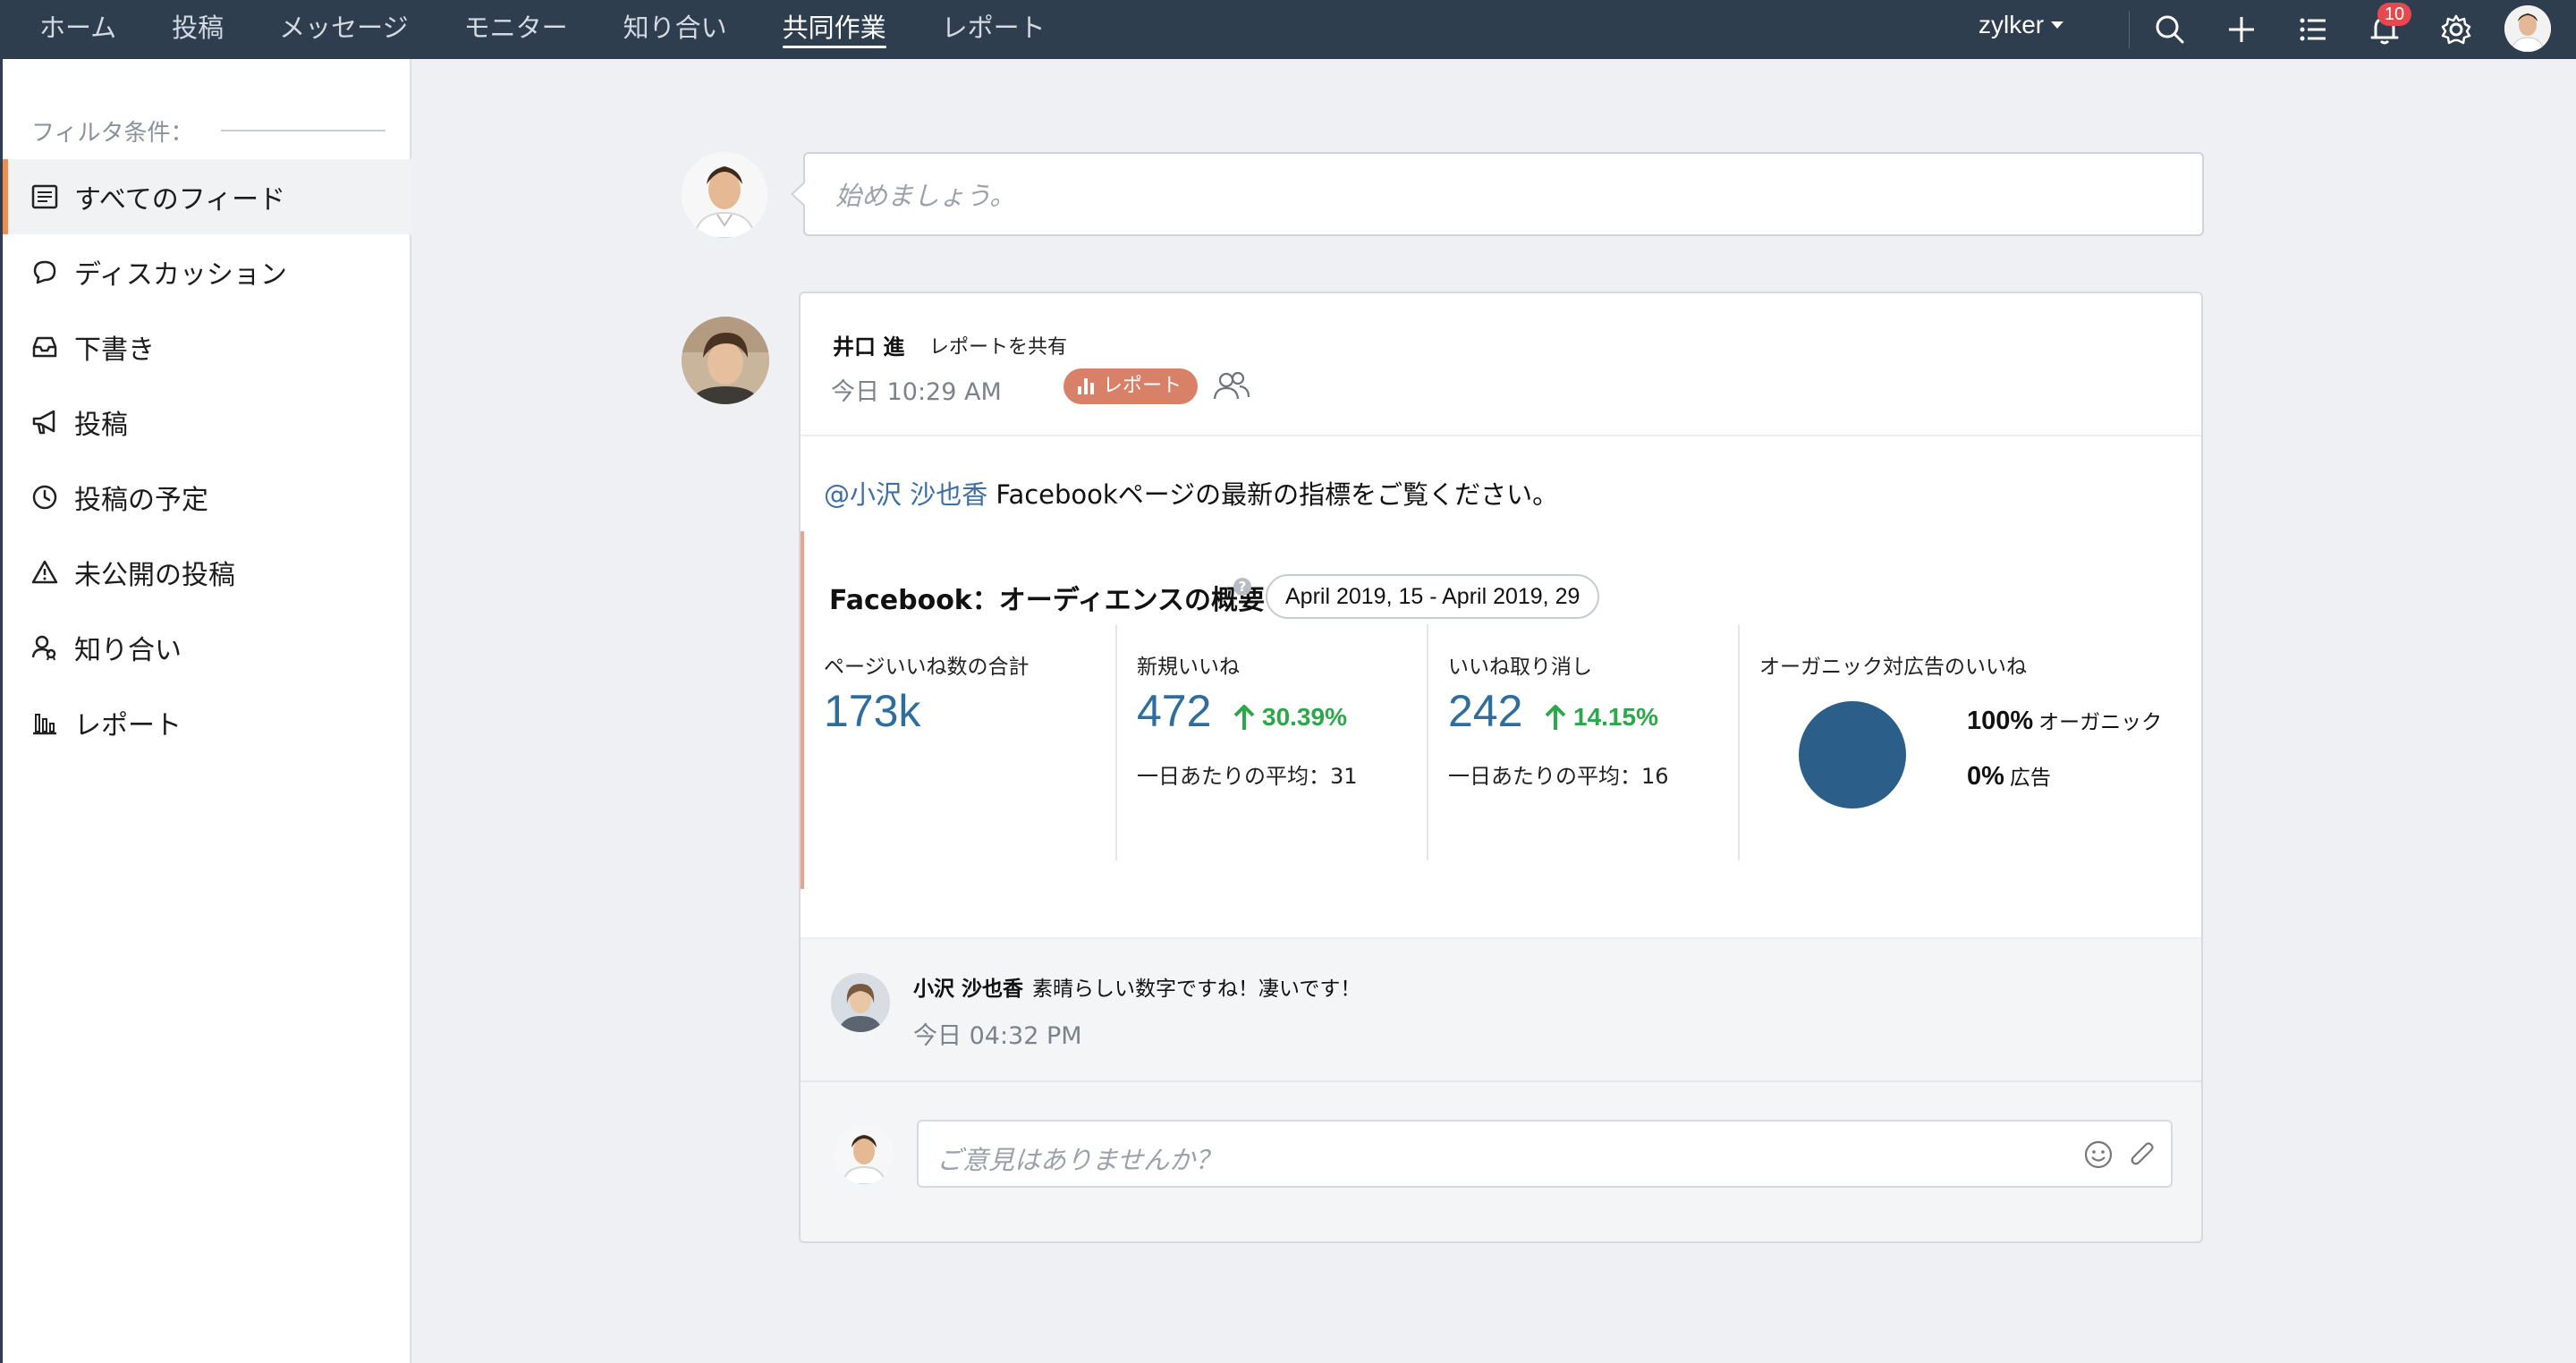  Describe the element at coordinates (44, 498) in the screenshot. I see `clock-icon` at that location.